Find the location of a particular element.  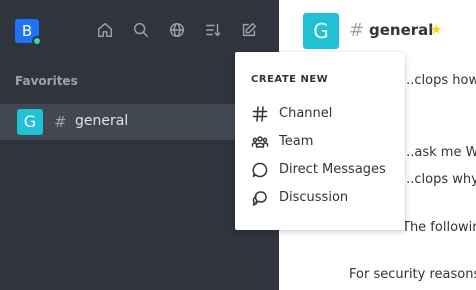

home-icon is located at coordinates (105, 30).